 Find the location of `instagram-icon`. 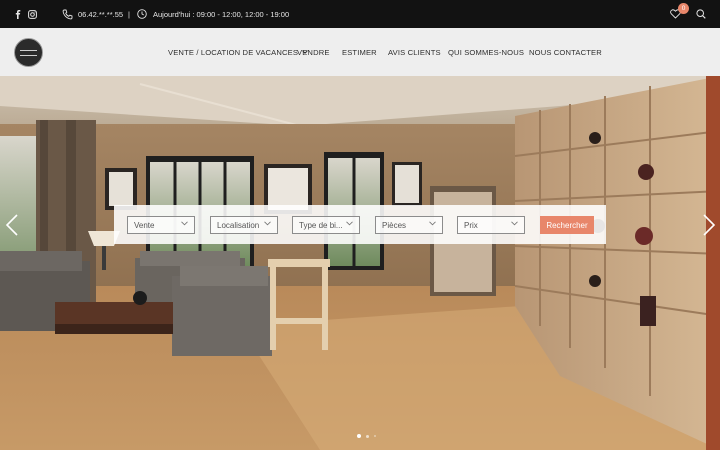

instagram-icon is located at coordinates (32, 14).